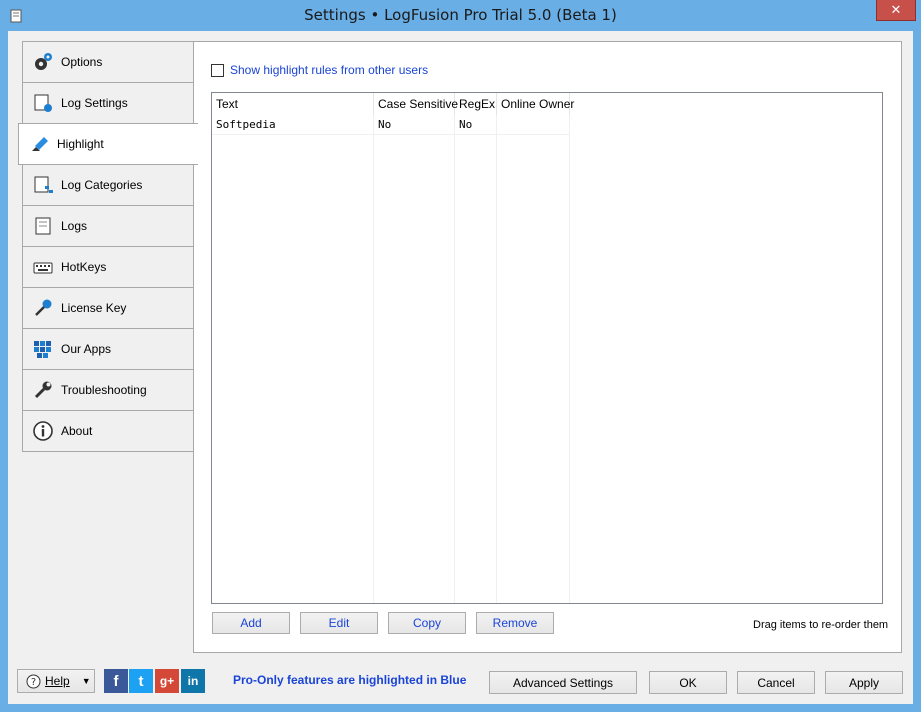  Describe the element at coordinates (217, 70) in the screenshot. I see `show-other-users-checkbox` at that location.